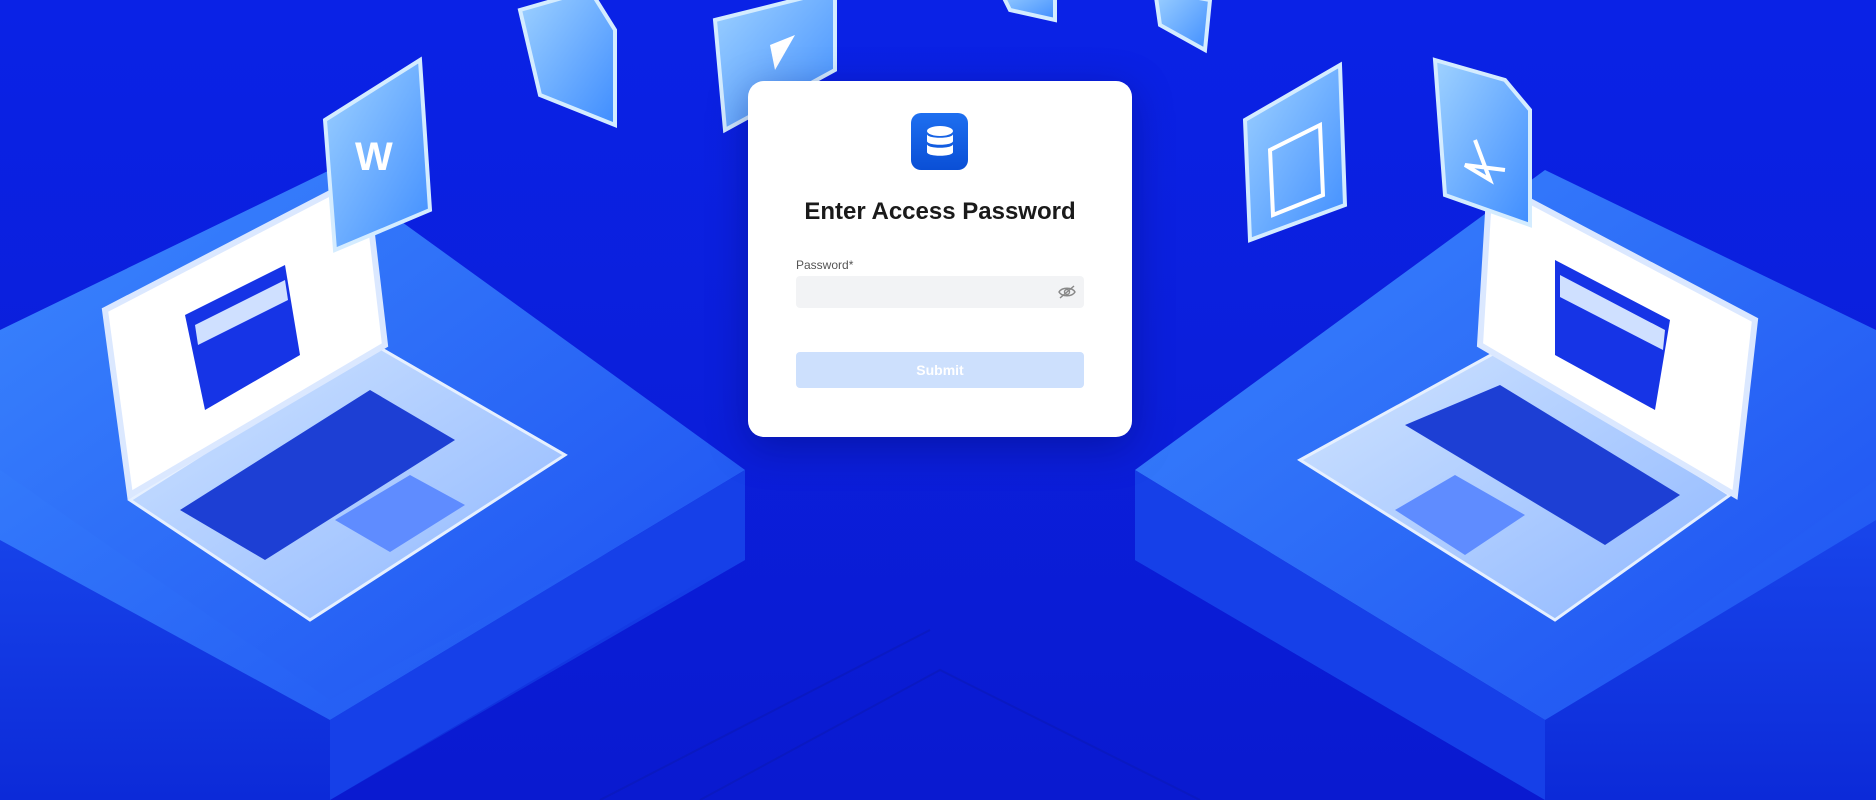 This screenshot has height=800, width=1876. I want to click on spreadsheet-doc-icon, so click(567, 64).